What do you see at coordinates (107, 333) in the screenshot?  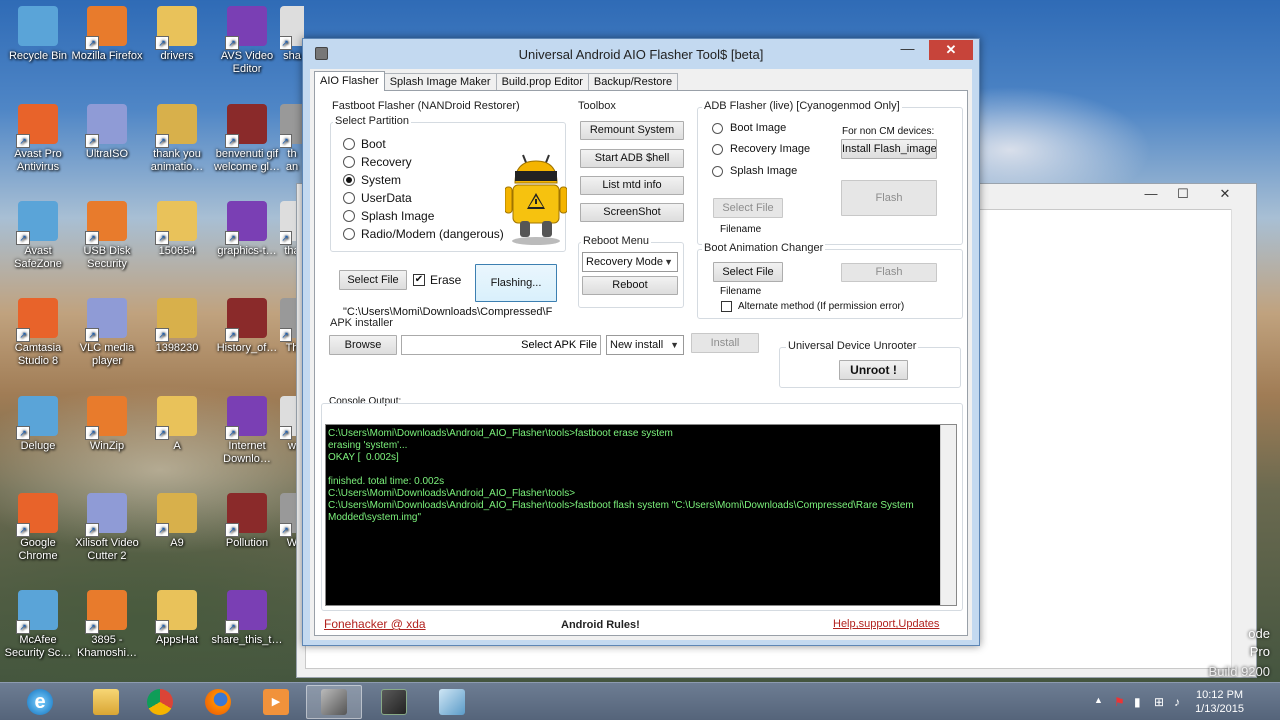 I see `desktop-icon: VLC media player` at bounding box center [107, 333].